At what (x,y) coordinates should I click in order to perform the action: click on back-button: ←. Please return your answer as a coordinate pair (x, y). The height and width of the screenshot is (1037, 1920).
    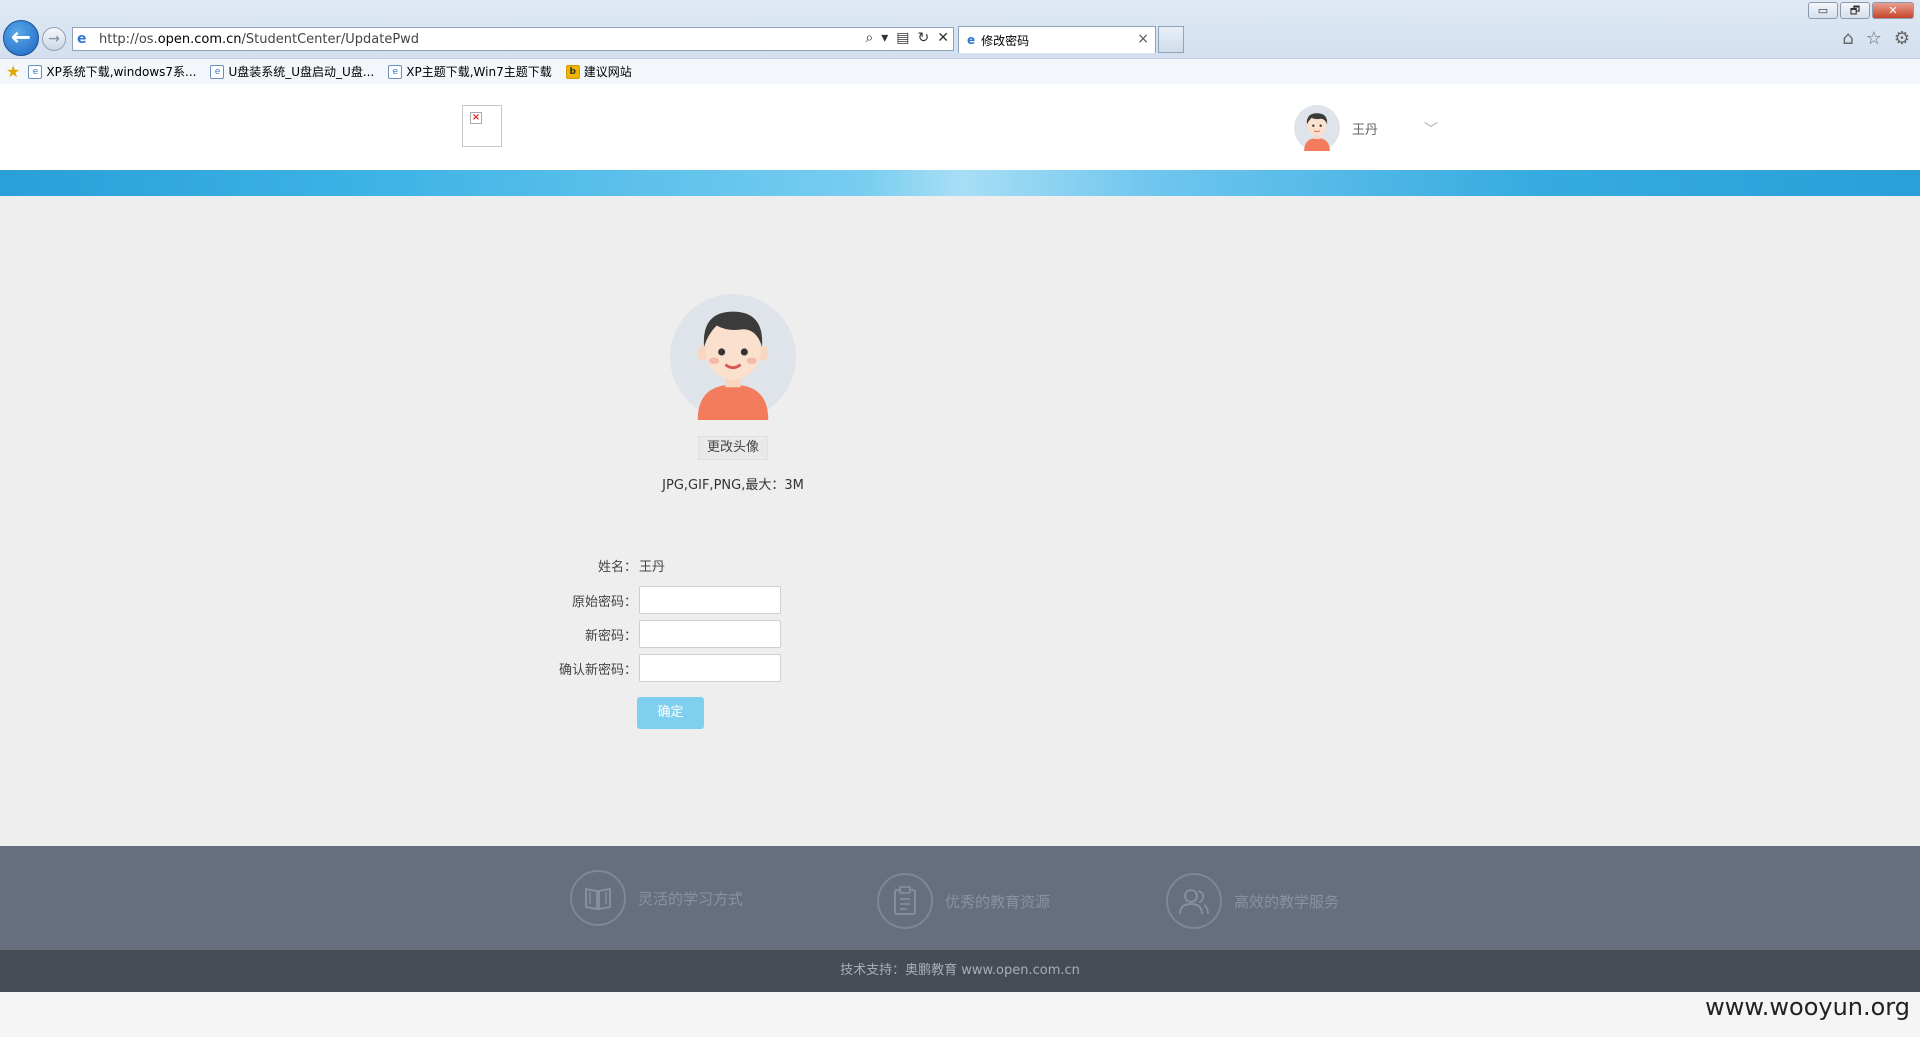
    Looking at the image, I should click on (21, 38).